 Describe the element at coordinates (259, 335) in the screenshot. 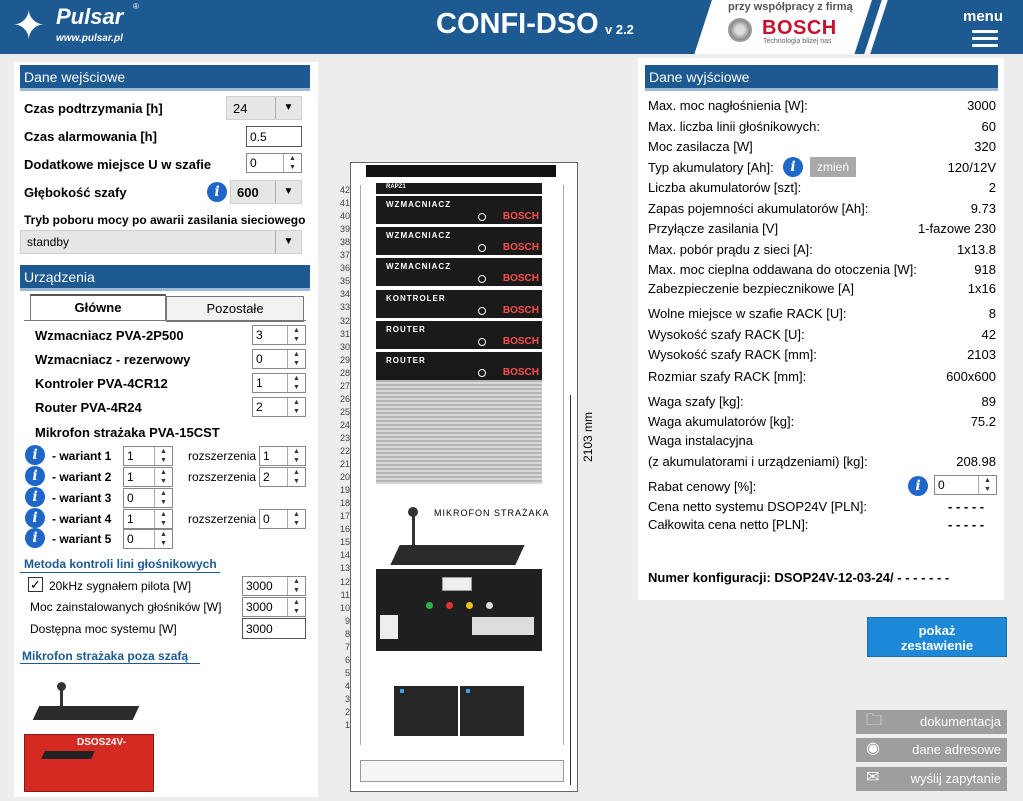

I see `device-value: 3` at that location.